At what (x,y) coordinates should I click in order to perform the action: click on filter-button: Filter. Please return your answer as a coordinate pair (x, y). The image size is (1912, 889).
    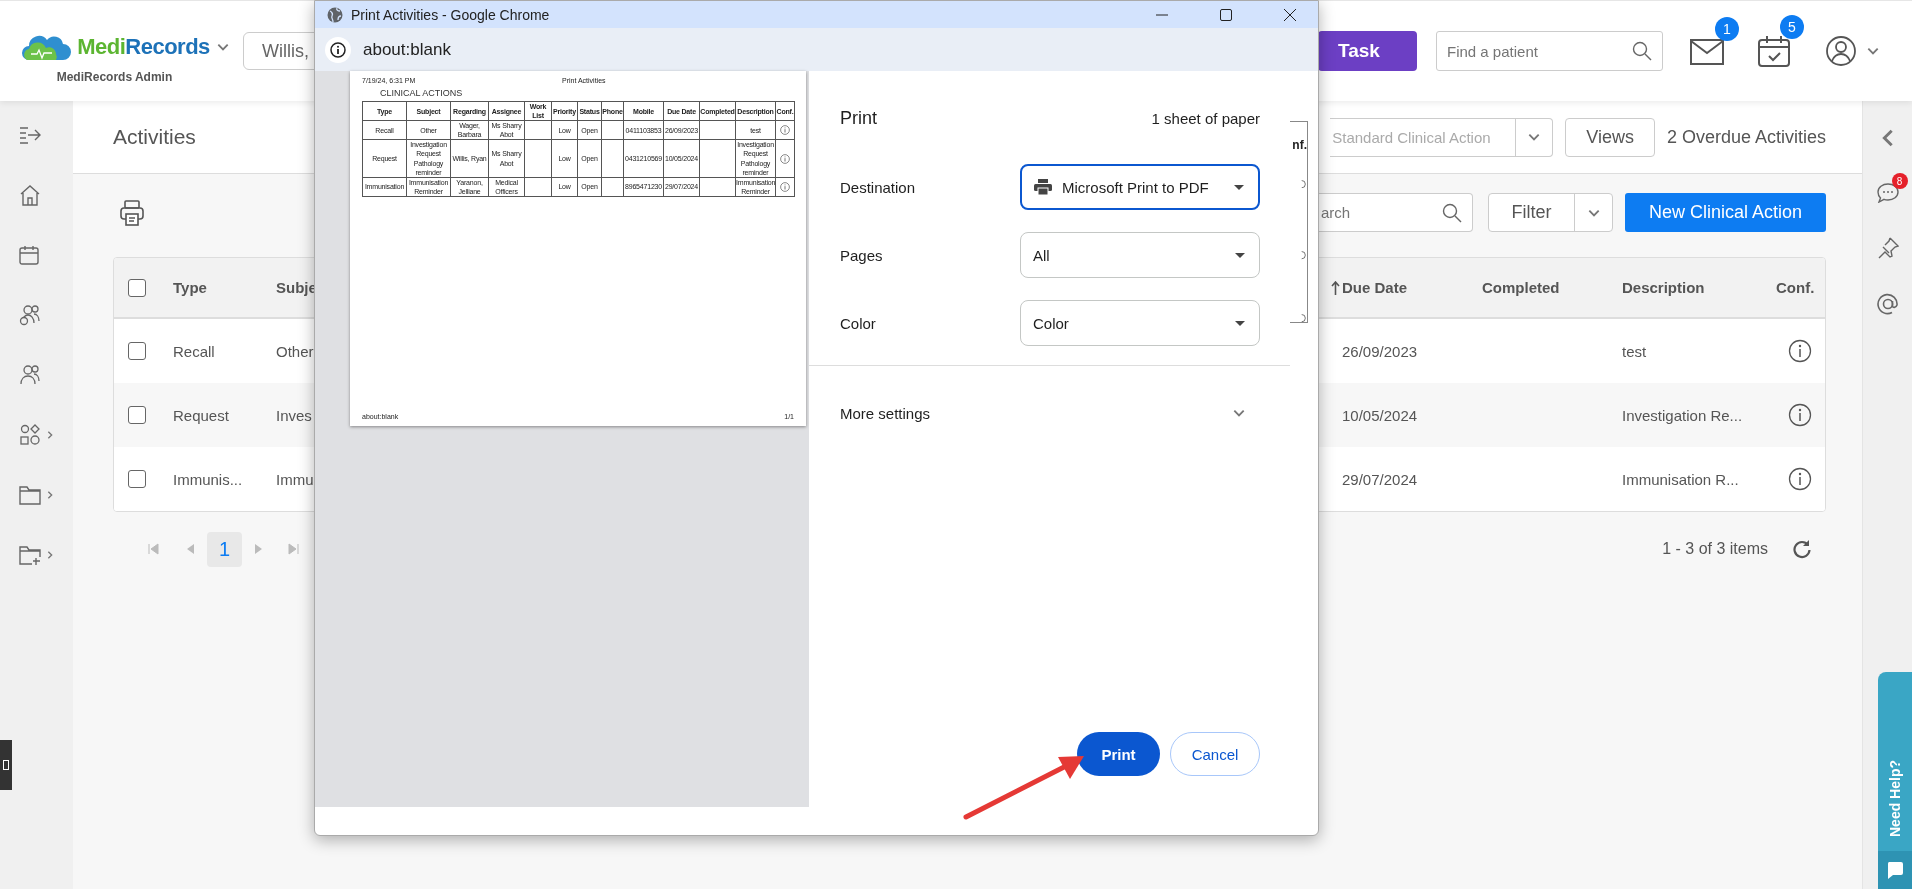
    Looking at the image, I should click on (1550, 212).